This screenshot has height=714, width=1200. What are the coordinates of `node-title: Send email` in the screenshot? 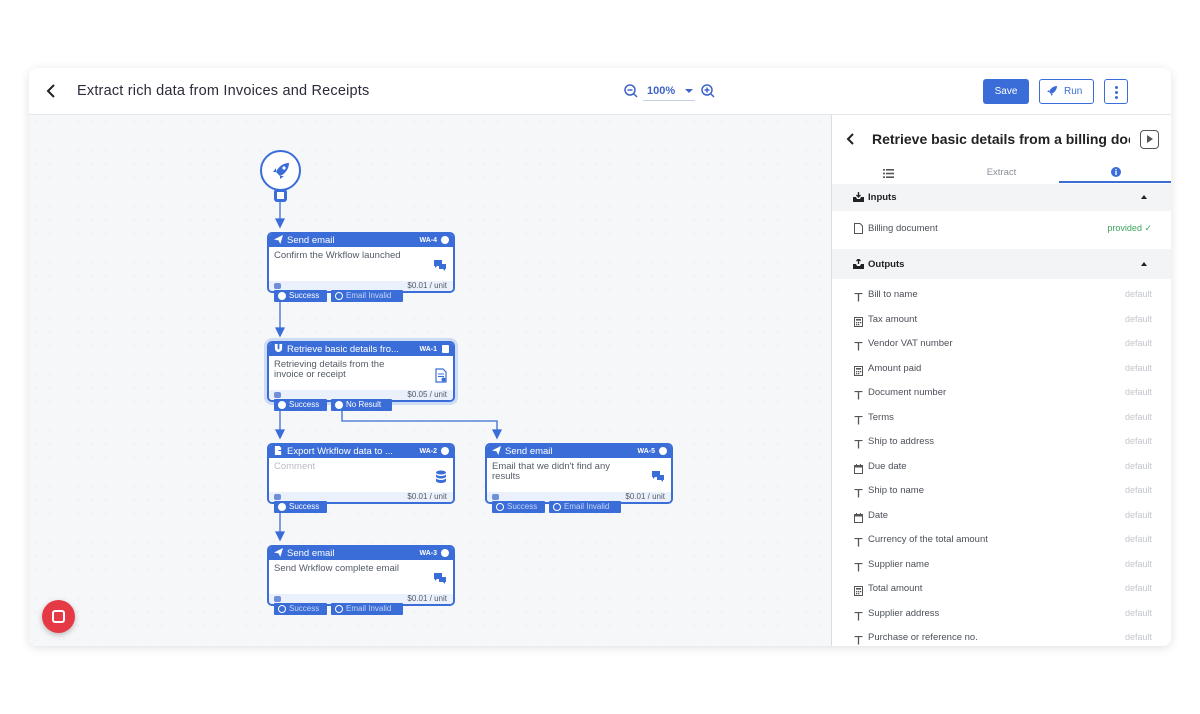 It's located at (529, 451).